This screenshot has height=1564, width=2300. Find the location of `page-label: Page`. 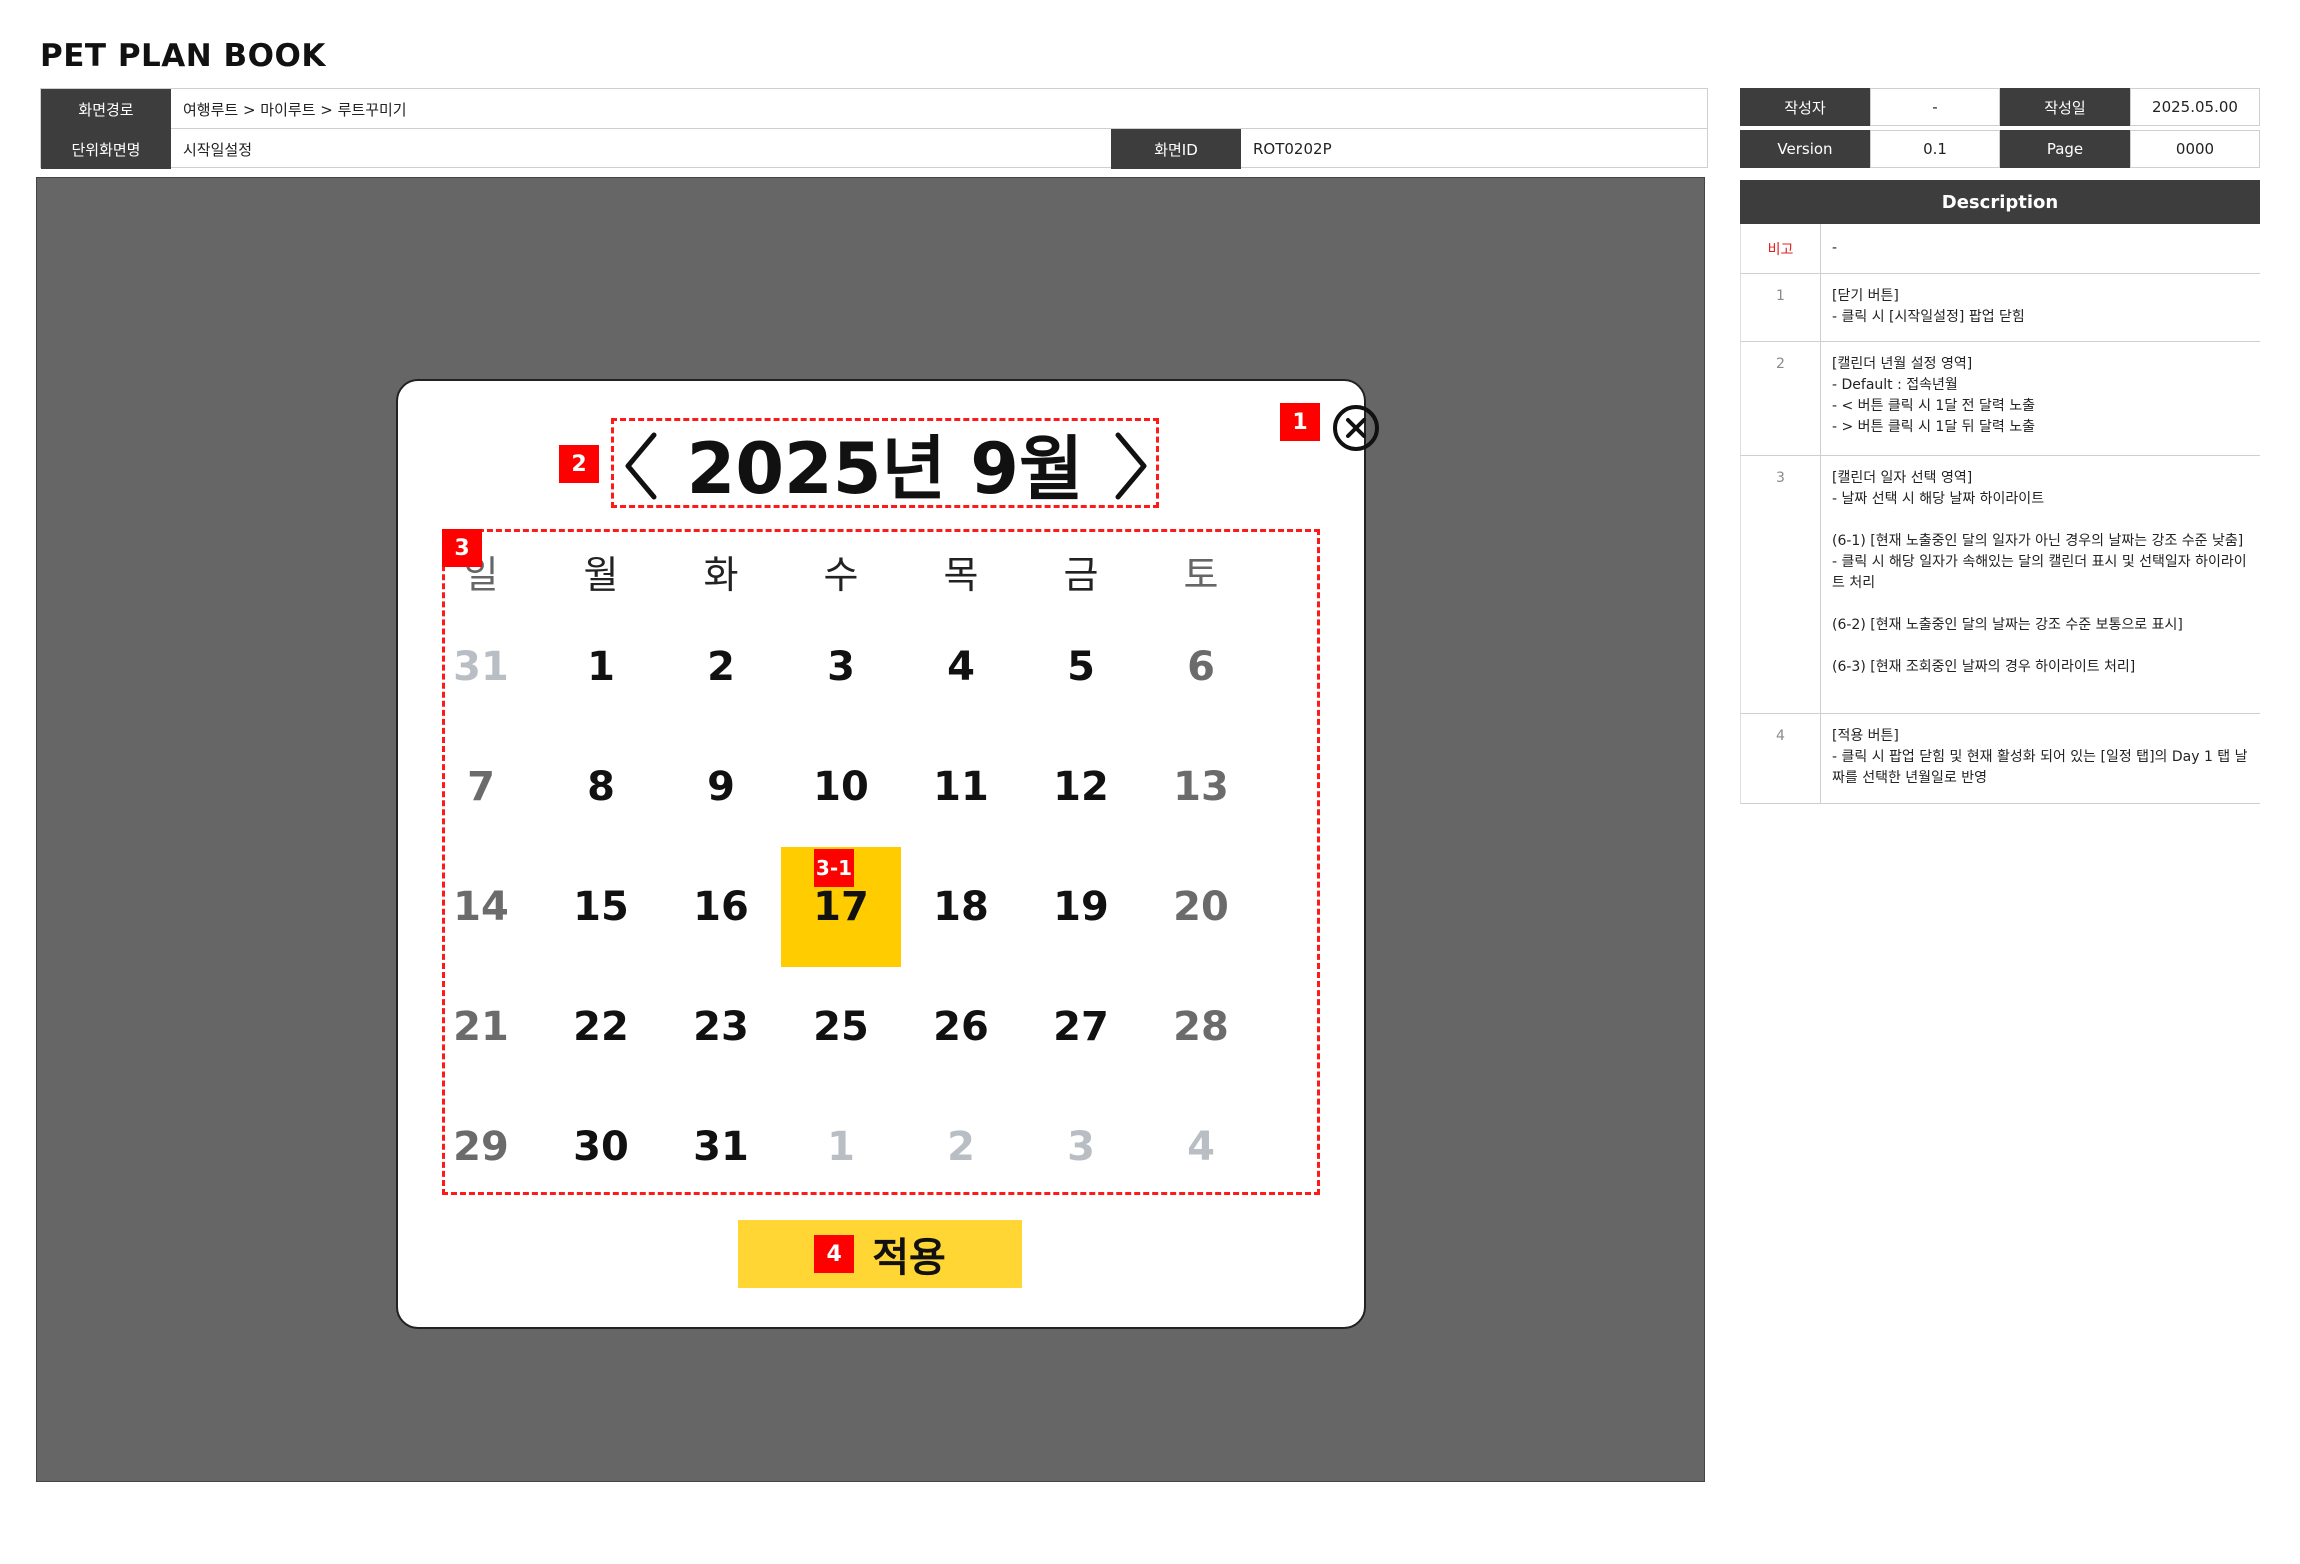

page-label: Page is located at coordinates (2065, 149).